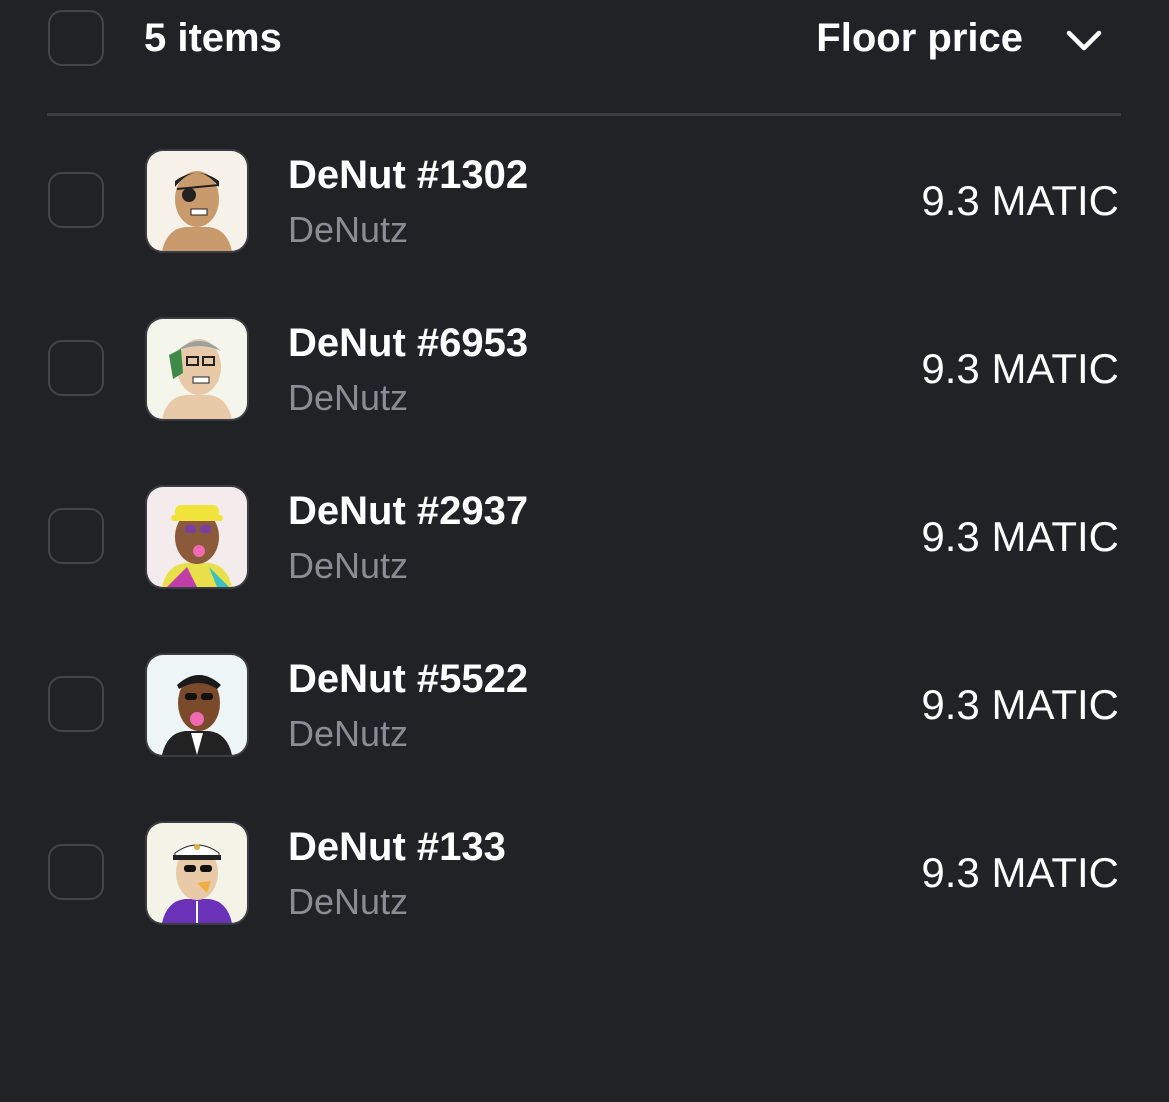  Describe the element at coordinates (584, 204) in the screenshot. I see `list-item: DeNut #1302 DeNutz 9.3 MATIC` at that location.